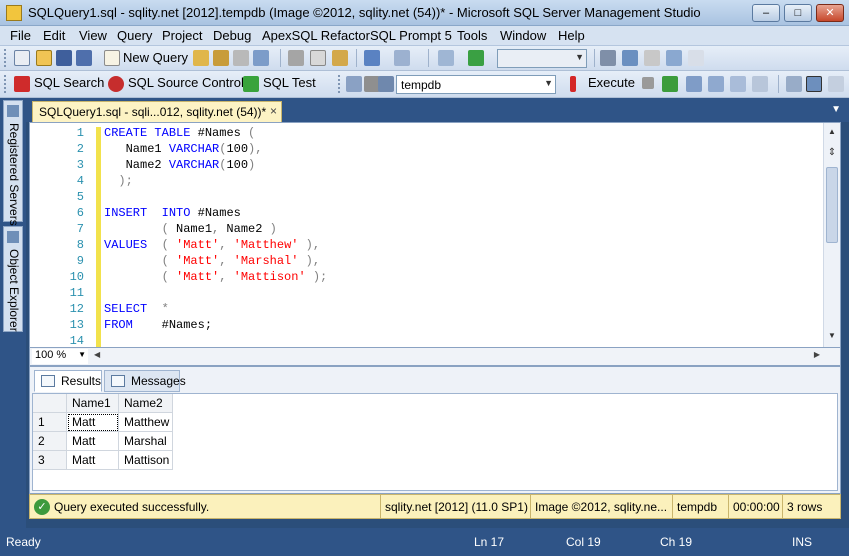 This screenshot has height=556, width=849. Describe the element at coordinates (289, 82) in the screenshot. I see `sql-test-button: SQL Test` at that location.